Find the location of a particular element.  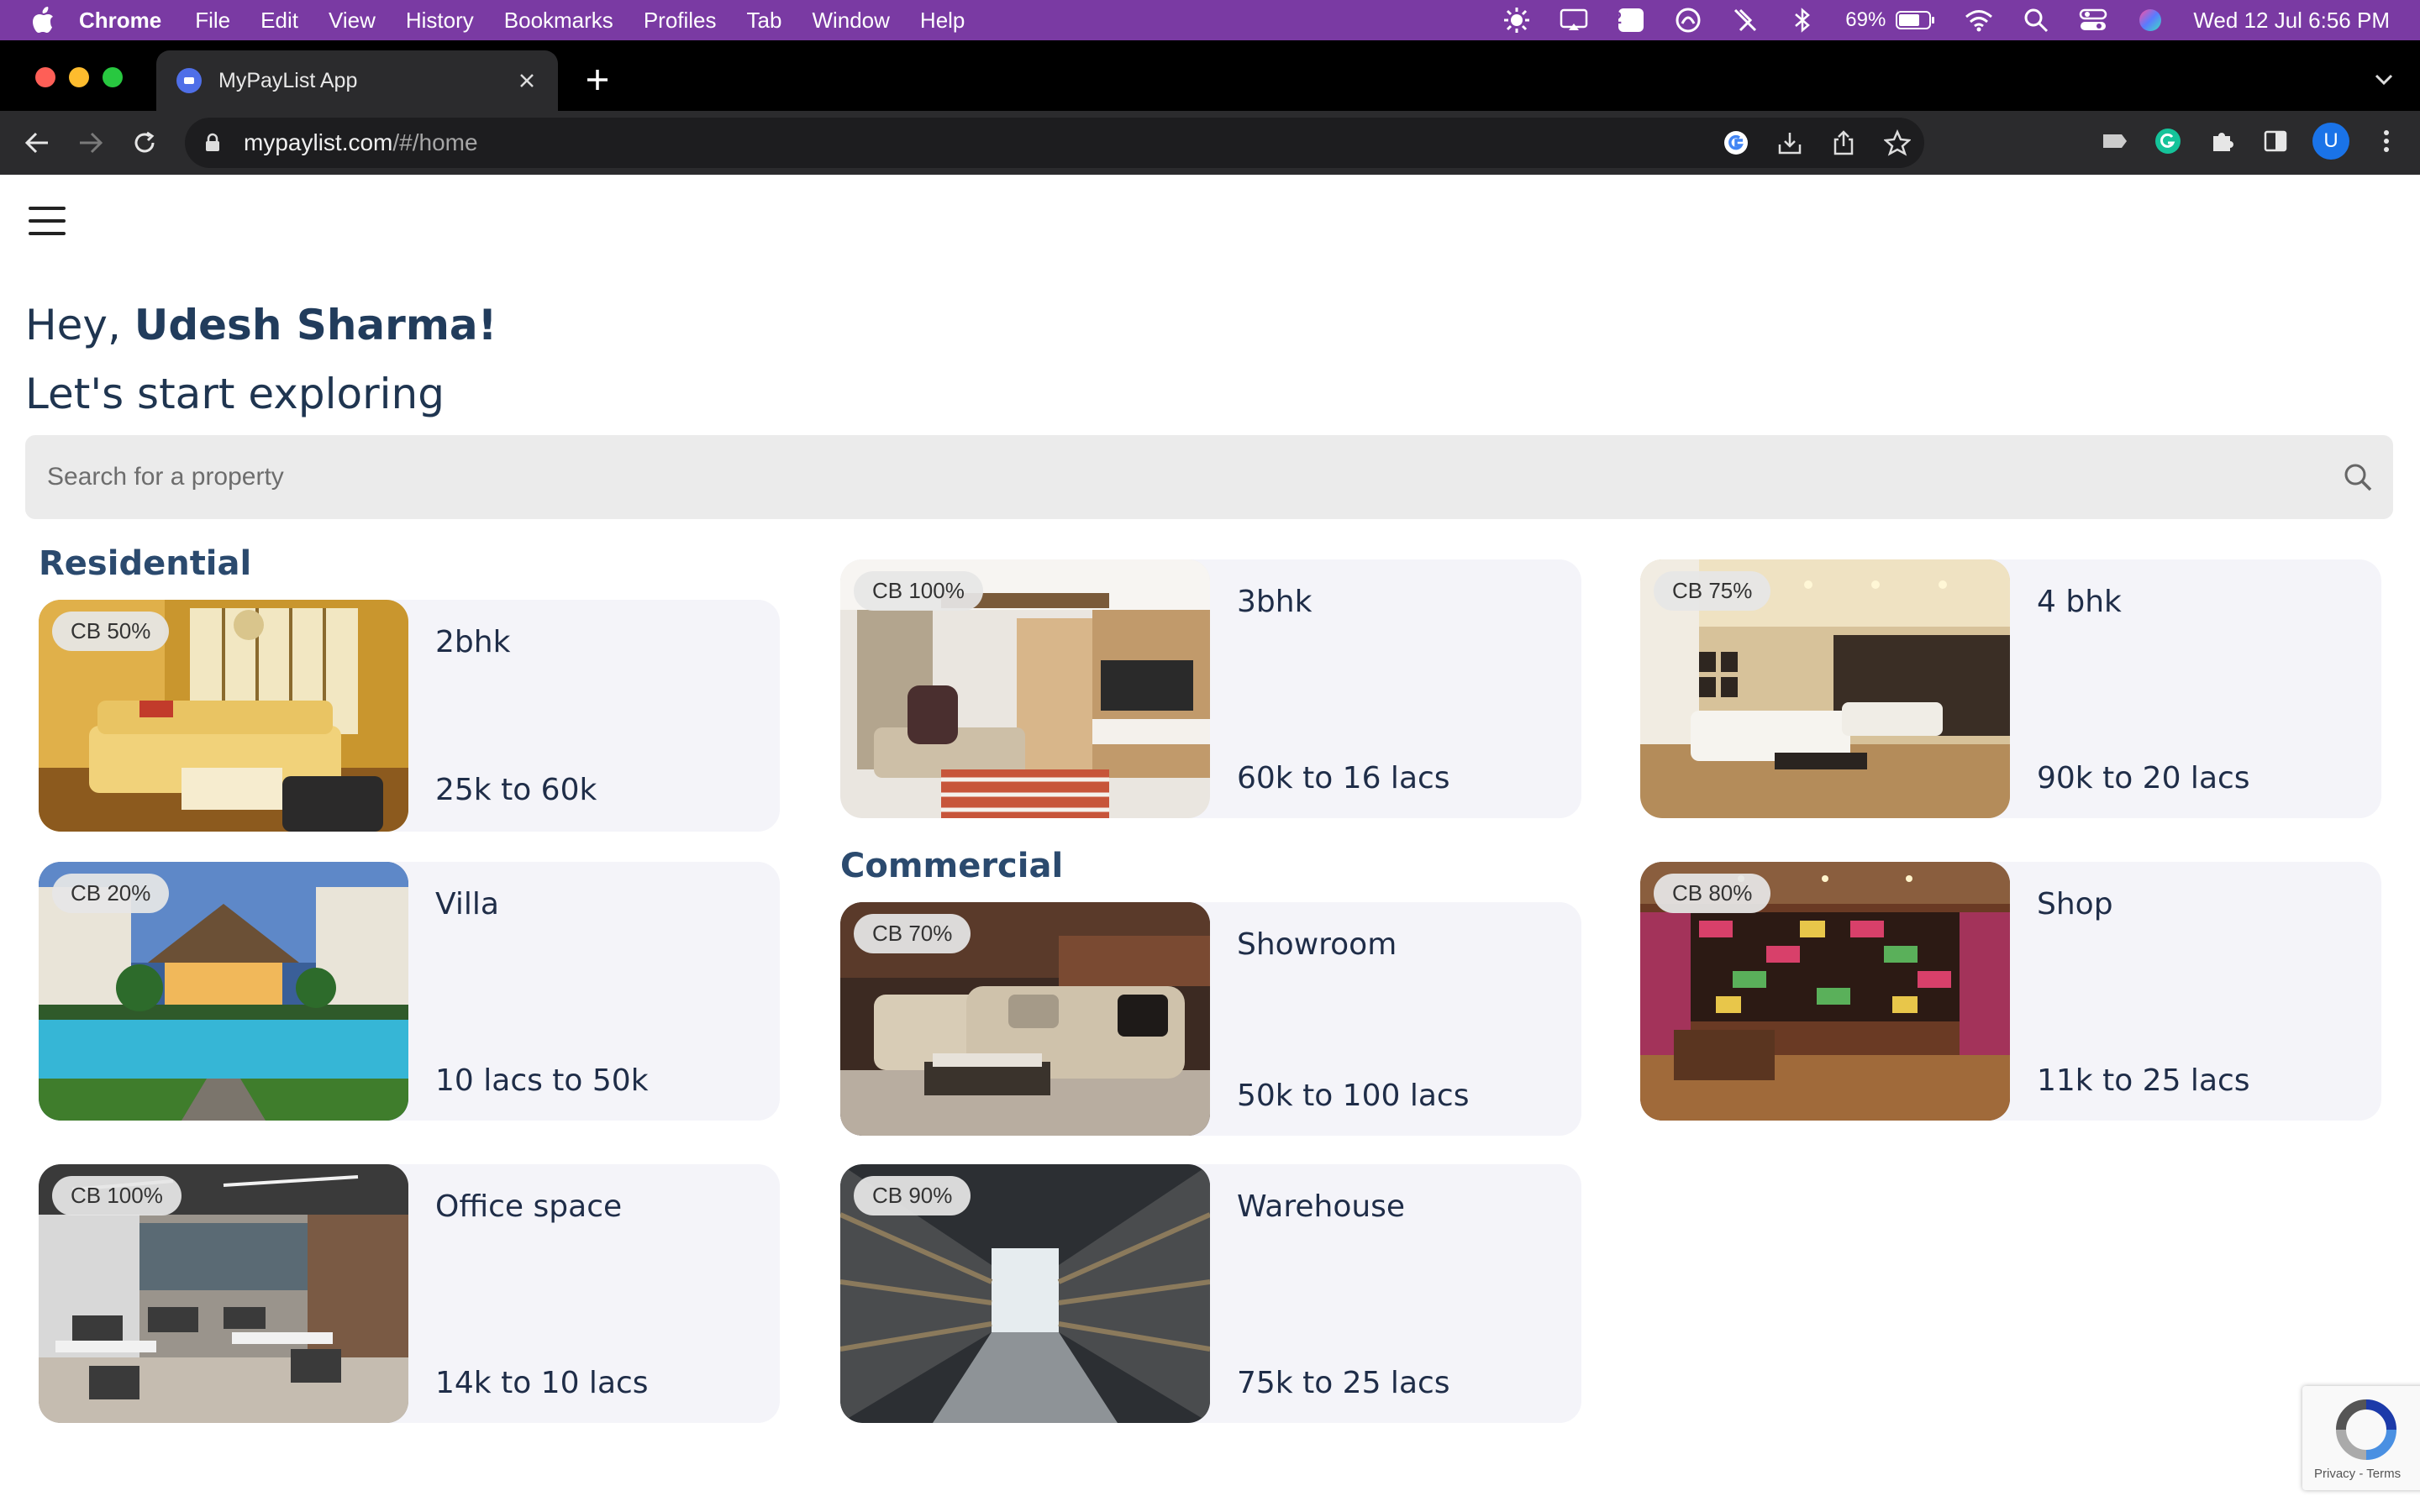

forward-arrow-icon is located at coordinates (91, 143).